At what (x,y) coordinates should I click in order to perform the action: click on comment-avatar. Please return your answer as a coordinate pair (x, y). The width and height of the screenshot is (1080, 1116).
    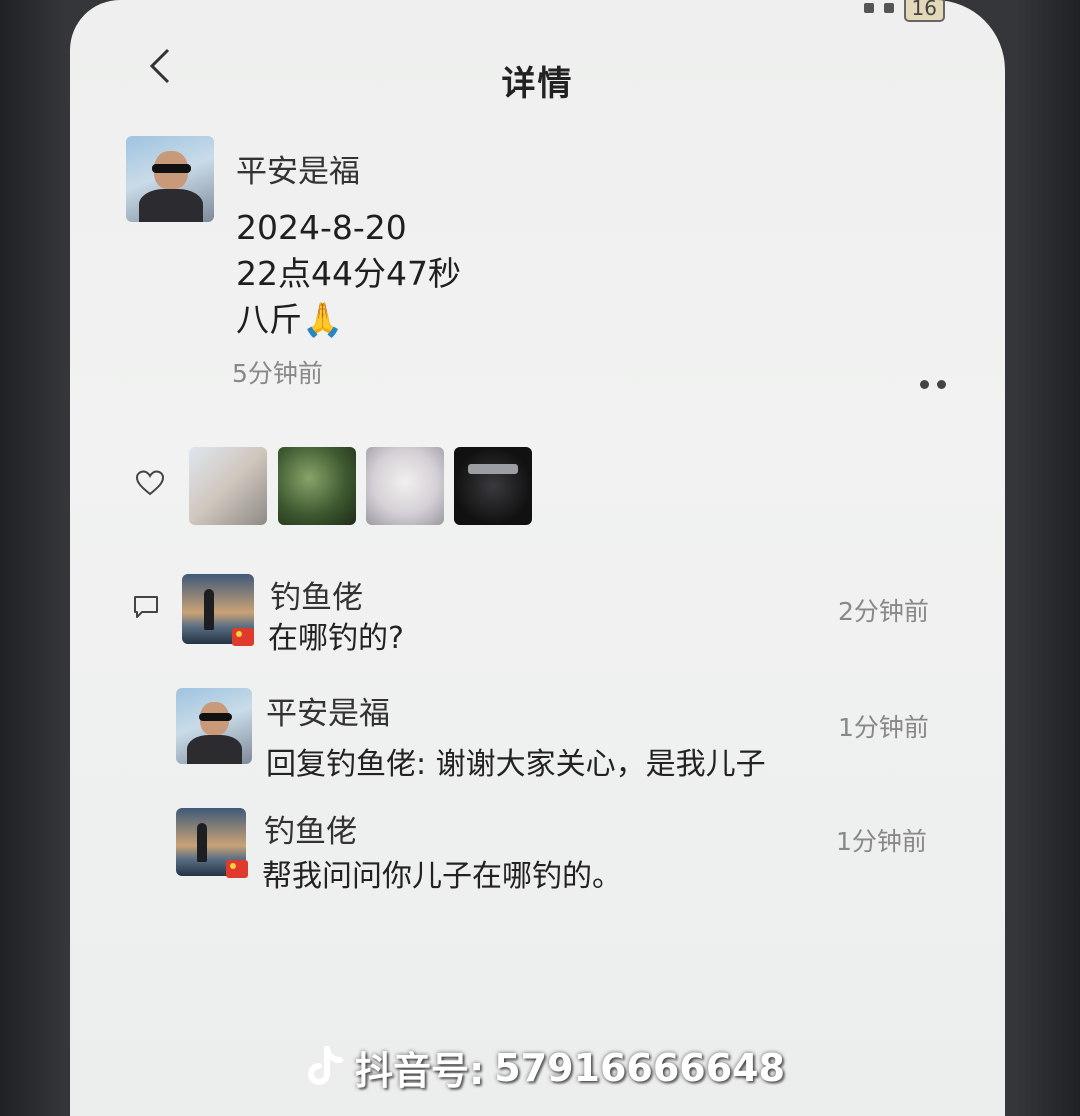
    Looking at the image, I should click on (214, 726).